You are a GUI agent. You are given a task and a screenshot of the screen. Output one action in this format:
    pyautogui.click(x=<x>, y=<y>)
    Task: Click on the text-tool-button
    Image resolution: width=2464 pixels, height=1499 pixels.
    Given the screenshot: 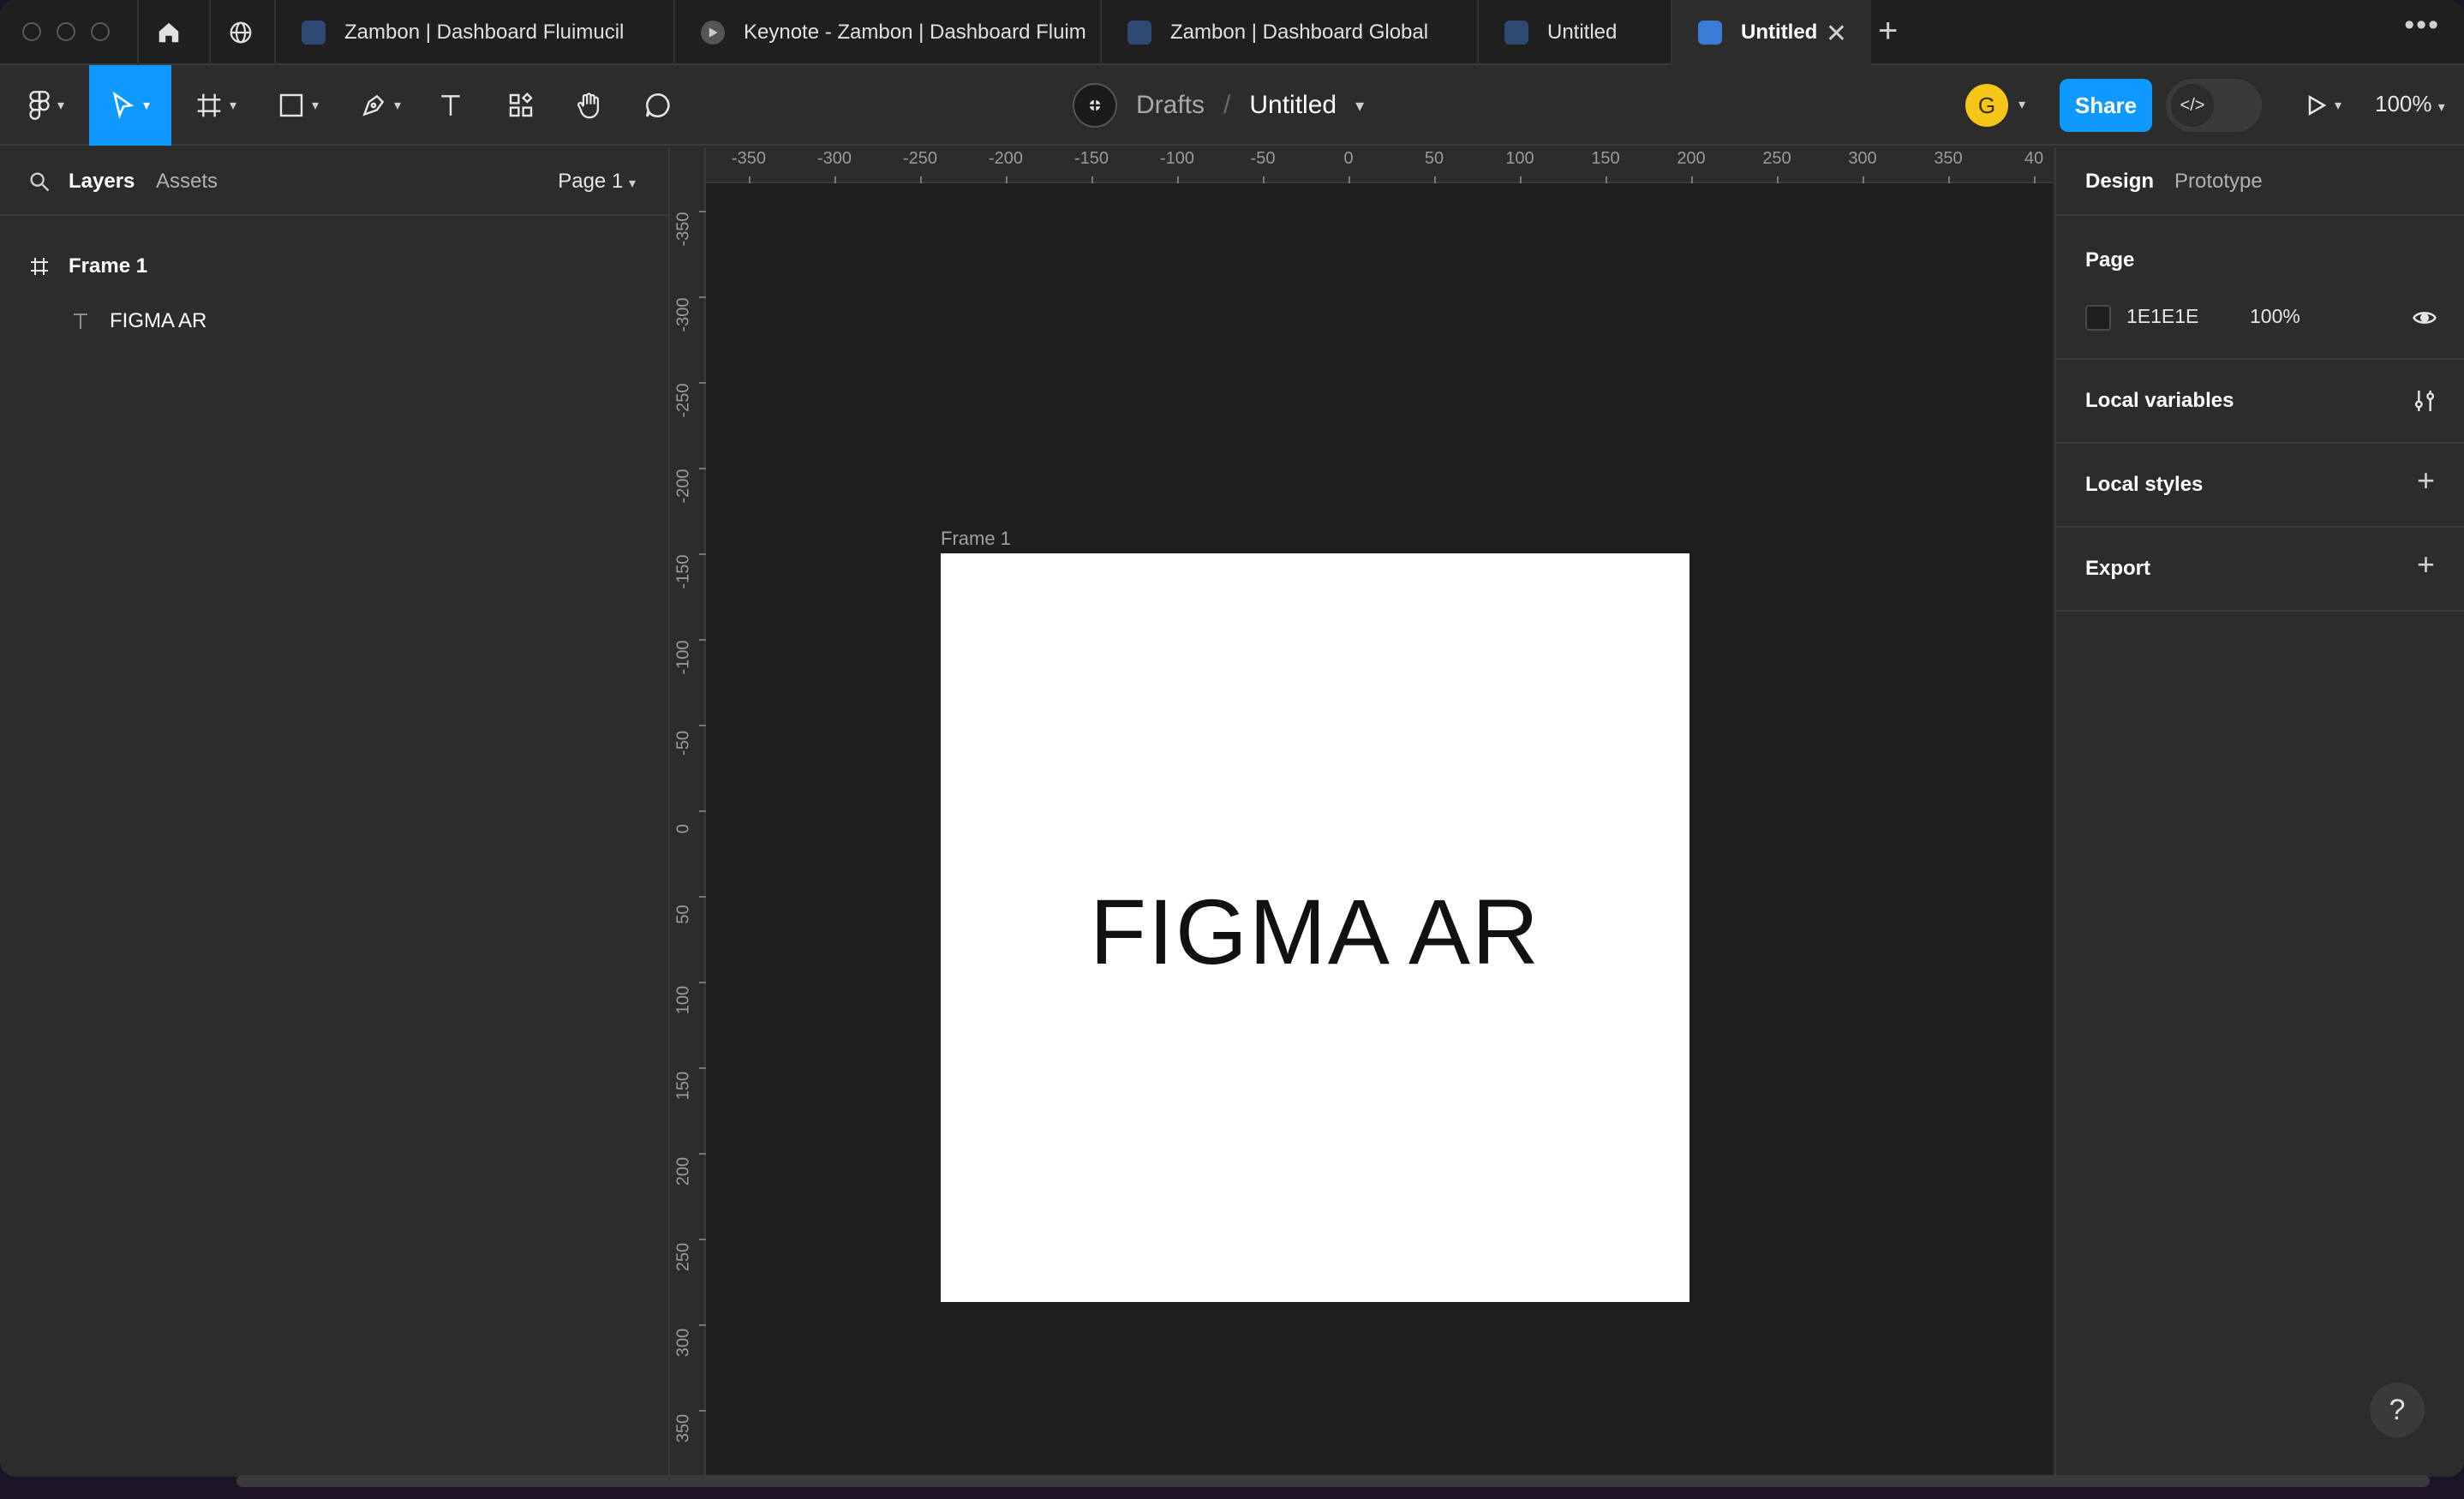 What is the action you would take?
    pyautogui.click(x=451, y=105)
    